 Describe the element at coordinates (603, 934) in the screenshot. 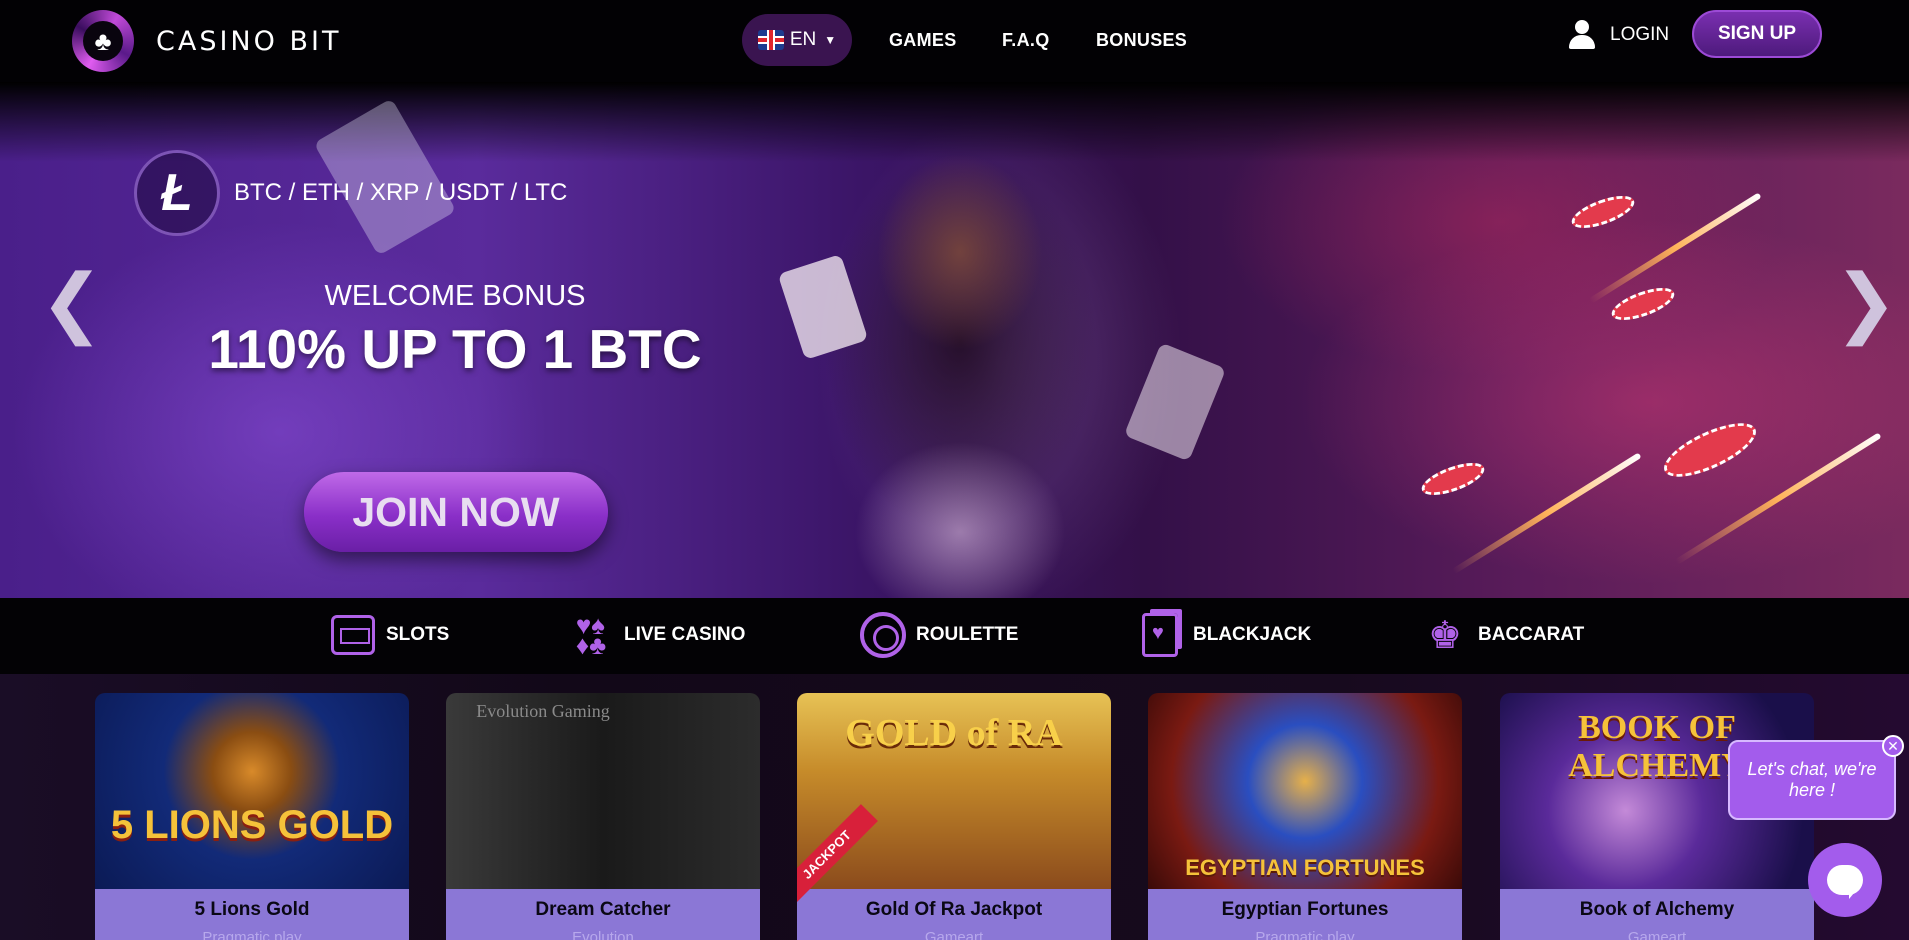

I see `game-provider: Evolution` at that location.